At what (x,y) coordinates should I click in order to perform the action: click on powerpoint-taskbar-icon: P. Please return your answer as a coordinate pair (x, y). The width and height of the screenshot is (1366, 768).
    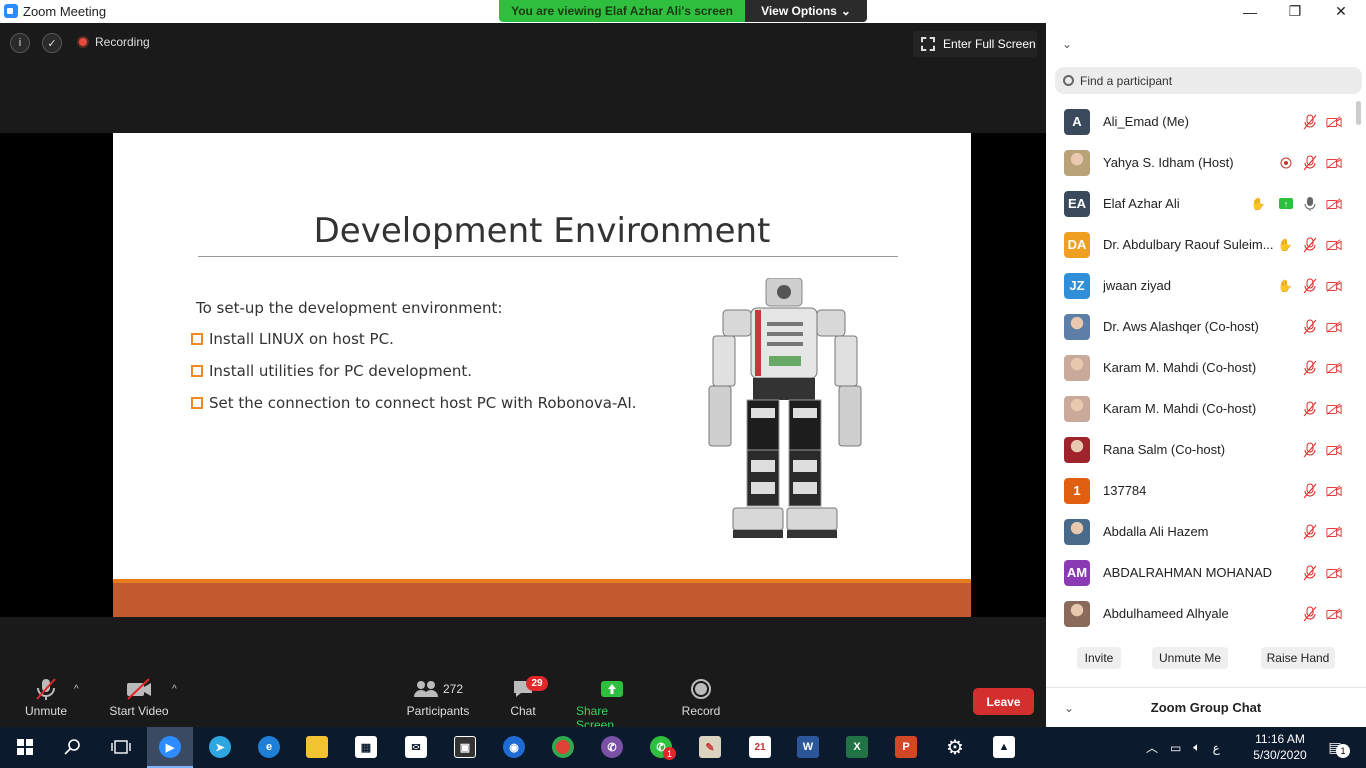
    Looking at the image, I should click on (906, 747).